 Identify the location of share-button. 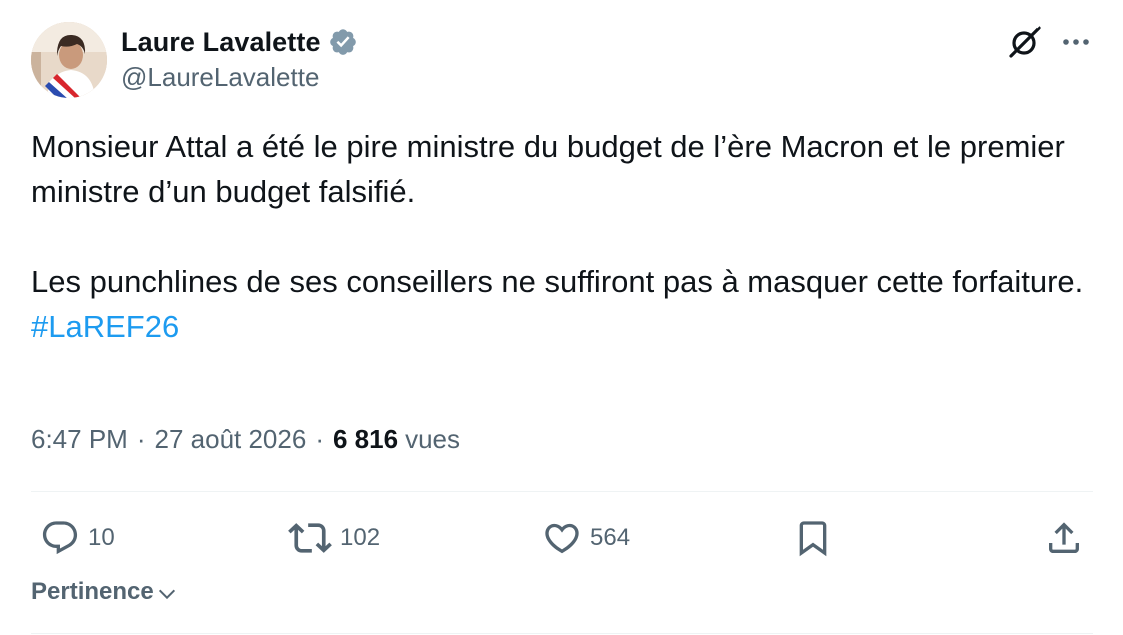
(1064, 538).